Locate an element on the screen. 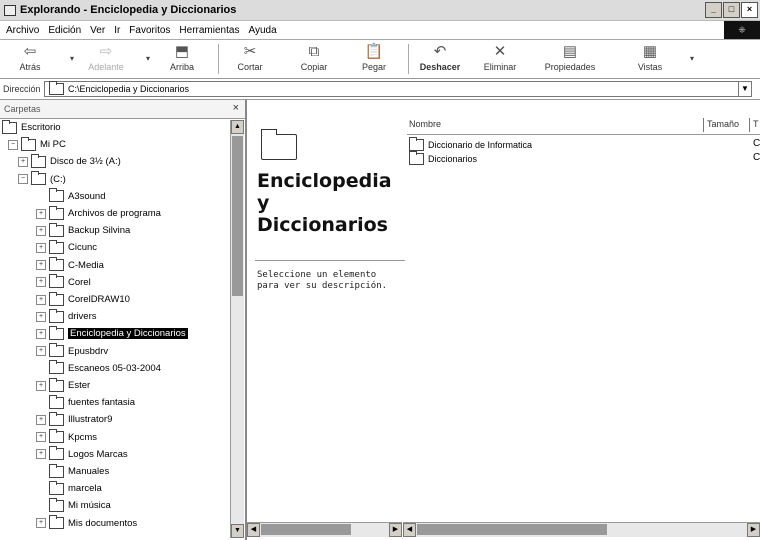  divider is located at coordinates (330, 260).